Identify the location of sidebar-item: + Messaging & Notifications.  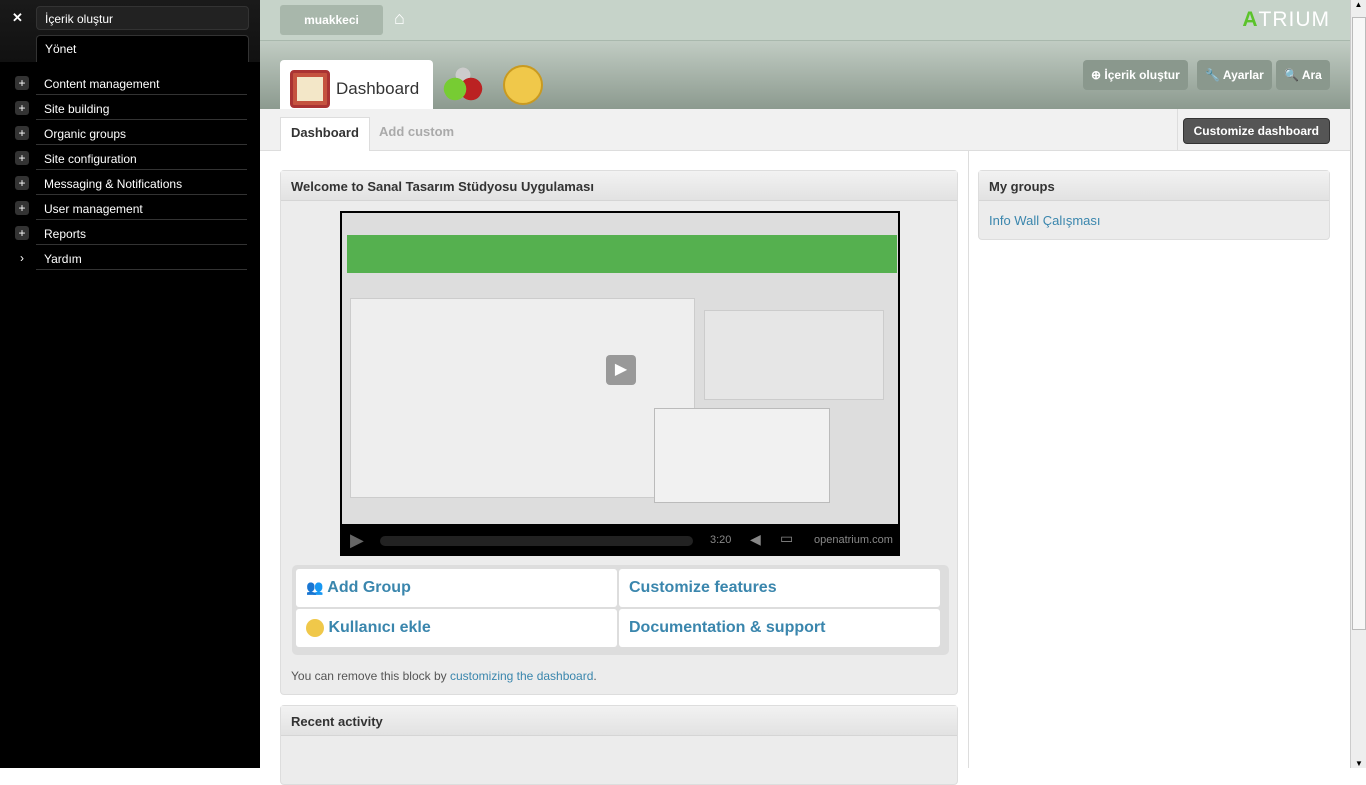
(131, 182).